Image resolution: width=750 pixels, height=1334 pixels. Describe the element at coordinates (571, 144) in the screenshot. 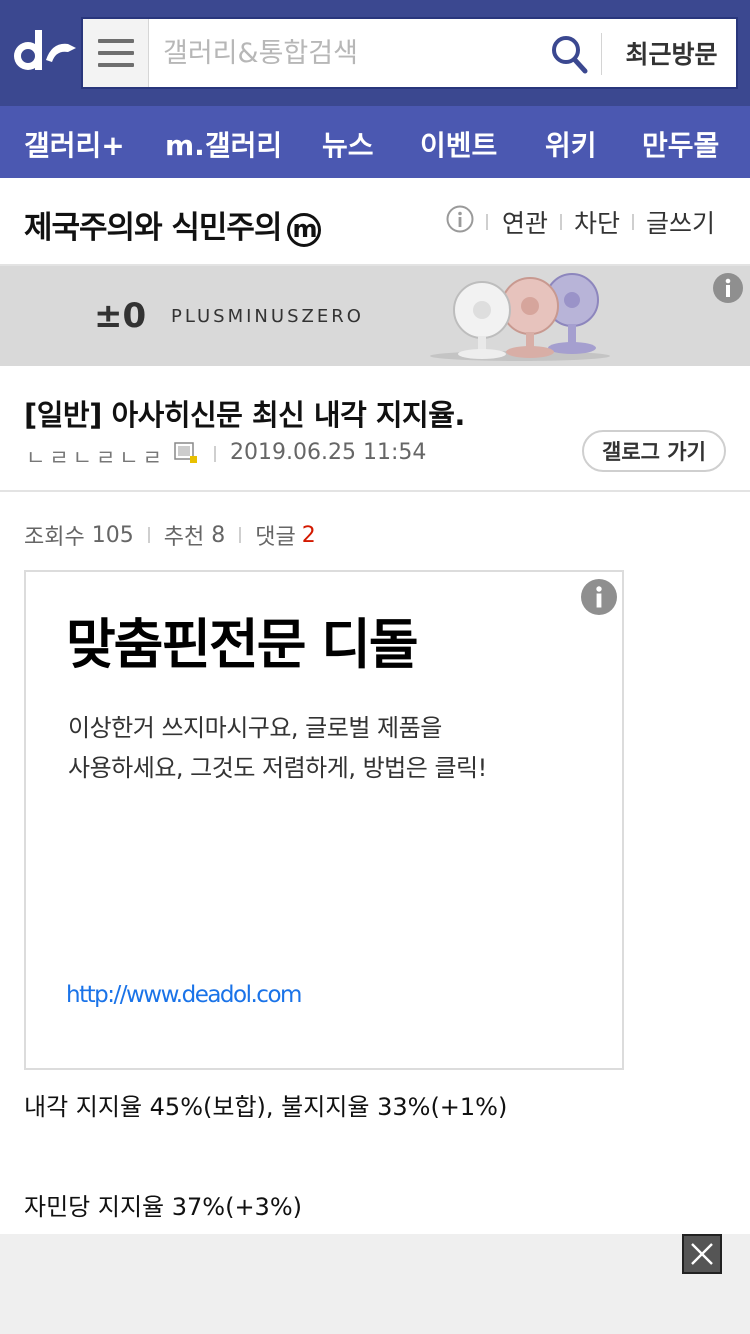

I see `nav-item-wiki: 위키` at that location.